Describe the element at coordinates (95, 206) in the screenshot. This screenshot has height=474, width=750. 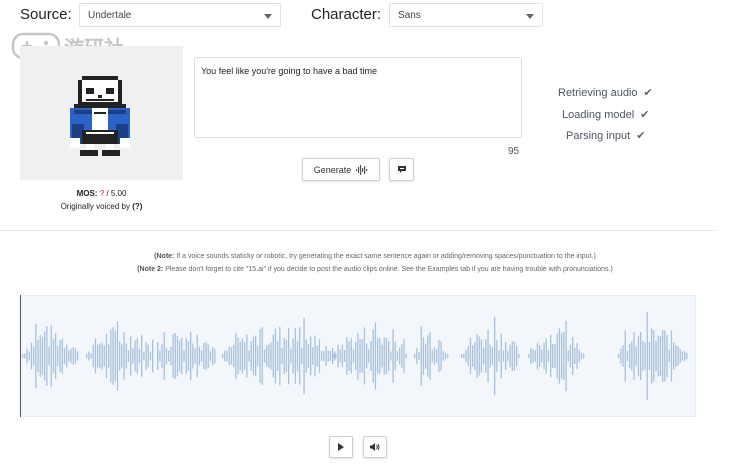
I see `voiced-by-label: Originally voiced by` at that location.